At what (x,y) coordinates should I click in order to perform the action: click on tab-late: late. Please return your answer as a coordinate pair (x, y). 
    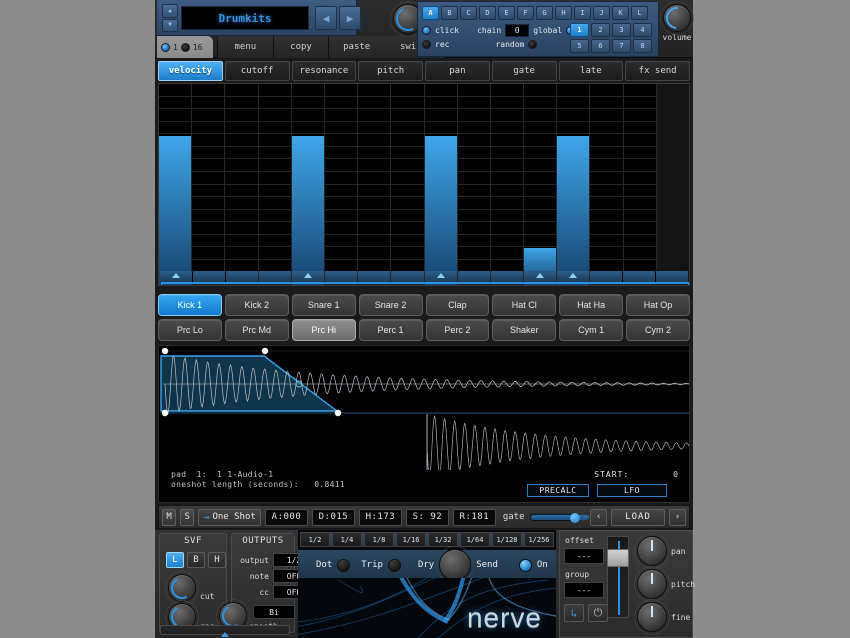
    Looking at the image, I should click on (591, 71).